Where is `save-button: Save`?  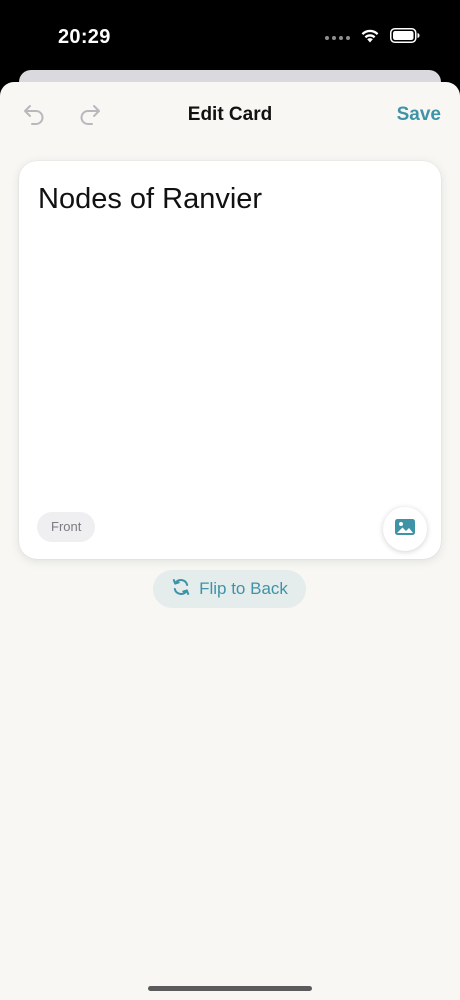
save-button: Save is located at coordinates (419, 115).